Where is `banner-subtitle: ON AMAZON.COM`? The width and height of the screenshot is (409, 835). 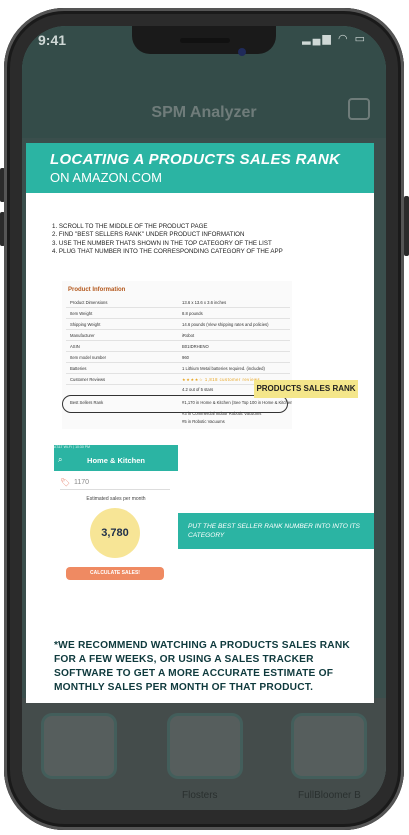
banner-subtitle: ON AMAZON.COM is located at coordinates (106, 177).